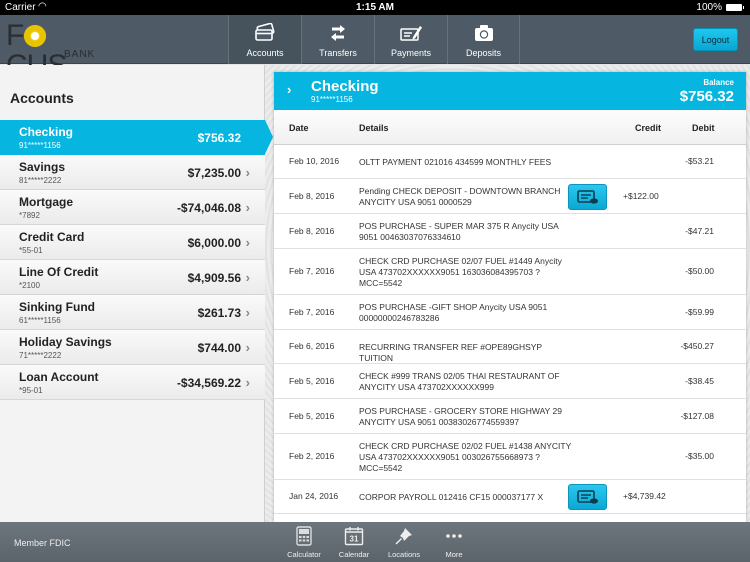 This screenshot has width=750, height=562. I want to click on transaction-debit: -$35.00, so click(699, 456).